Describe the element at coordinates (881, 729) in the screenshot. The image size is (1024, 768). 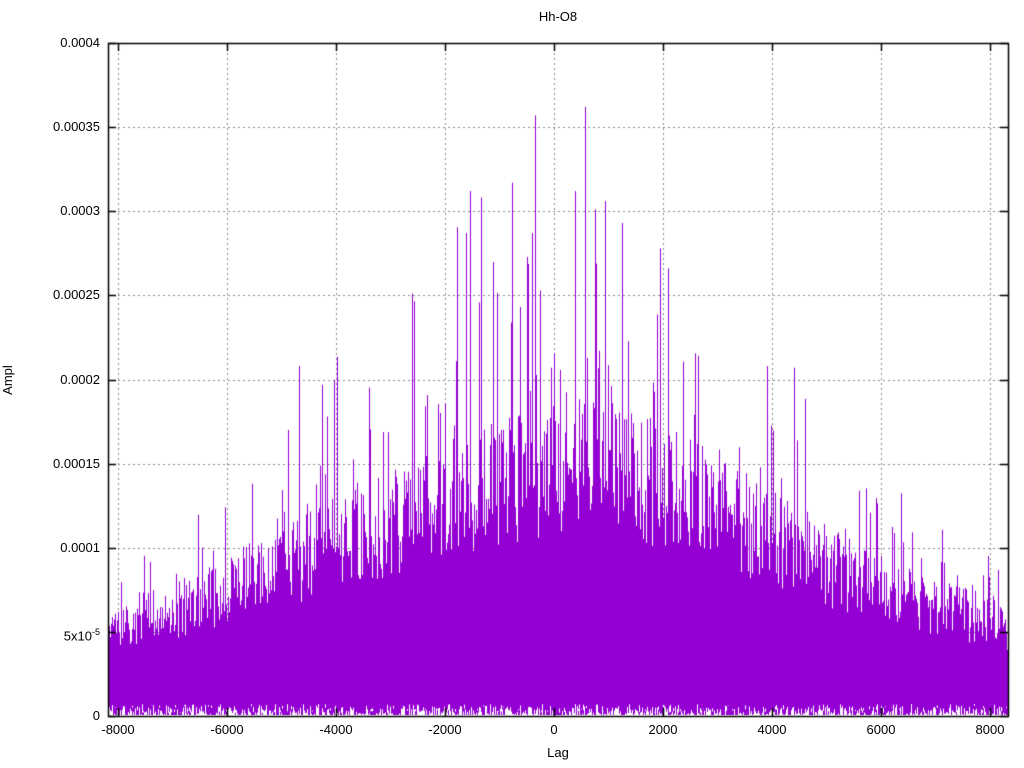
I see `x-tick-label: 6000` at that location.